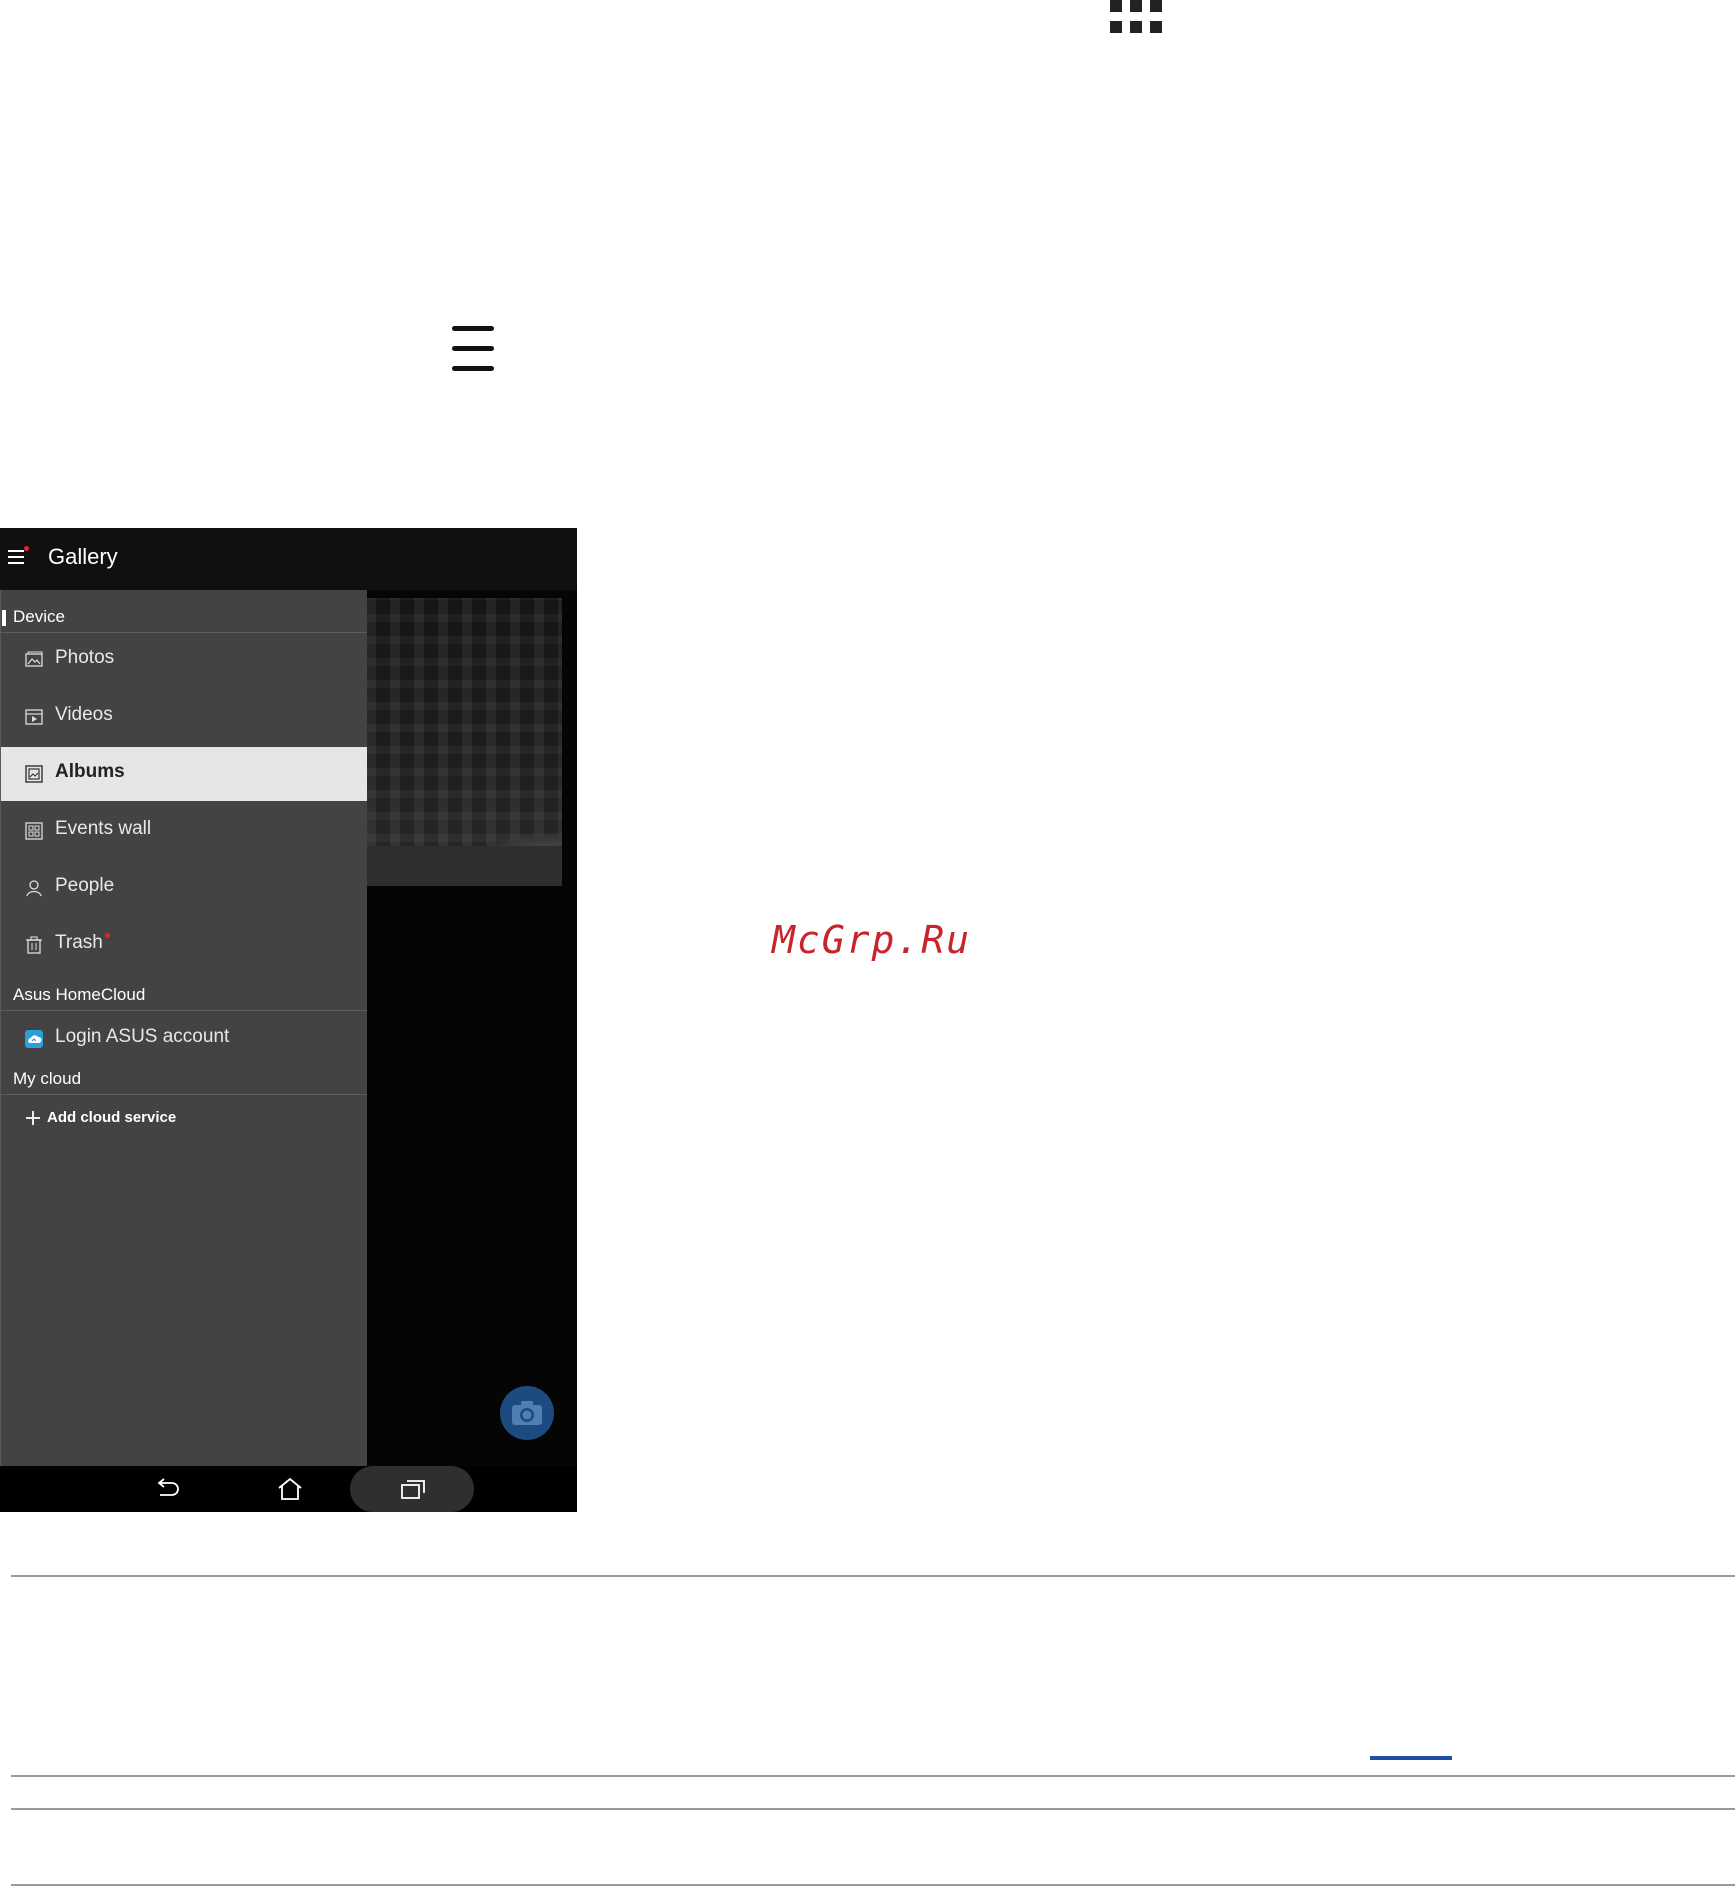 Image resolution: width=1735 pixels, height=1887 pixels. I want to click on watermark: McGrp.Ru, so click(872, 940).